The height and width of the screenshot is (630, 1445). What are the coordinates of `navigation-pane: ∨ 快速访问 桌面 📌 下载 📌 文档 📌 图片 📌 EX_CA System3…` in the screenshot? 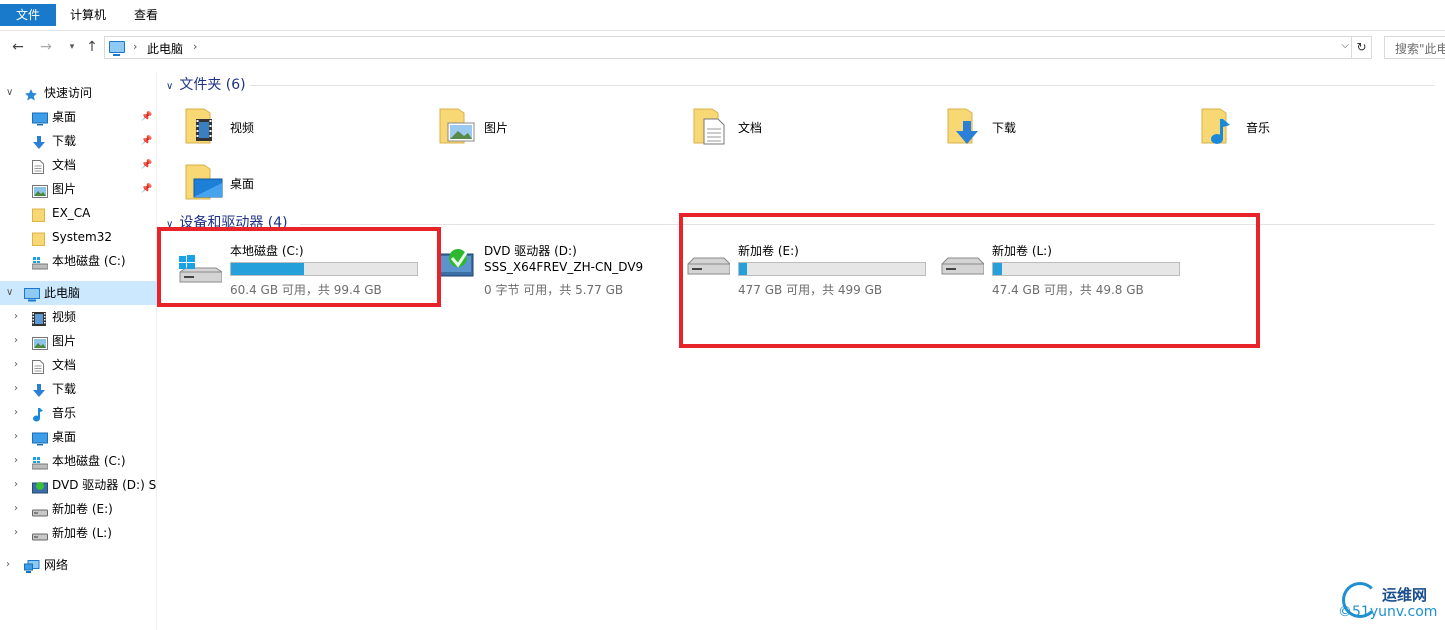 It's located at (78, 351).